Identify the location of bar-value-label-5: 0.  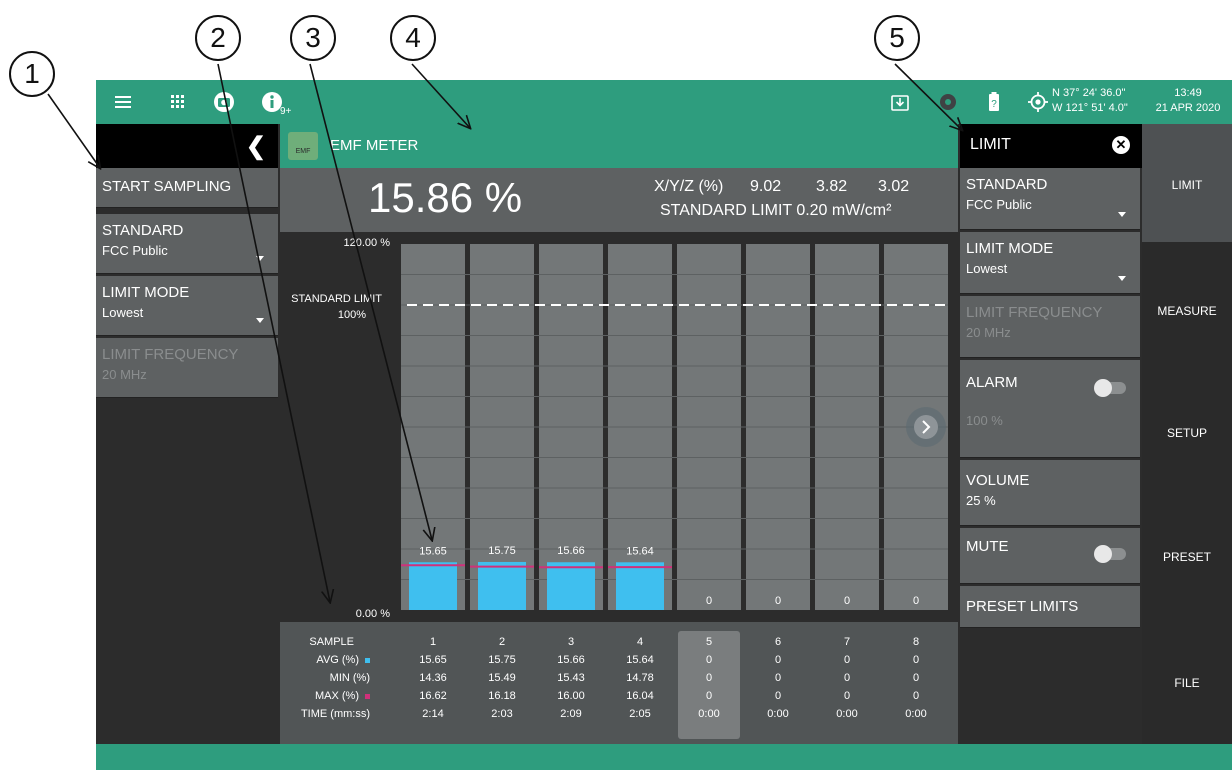
(709, 601).